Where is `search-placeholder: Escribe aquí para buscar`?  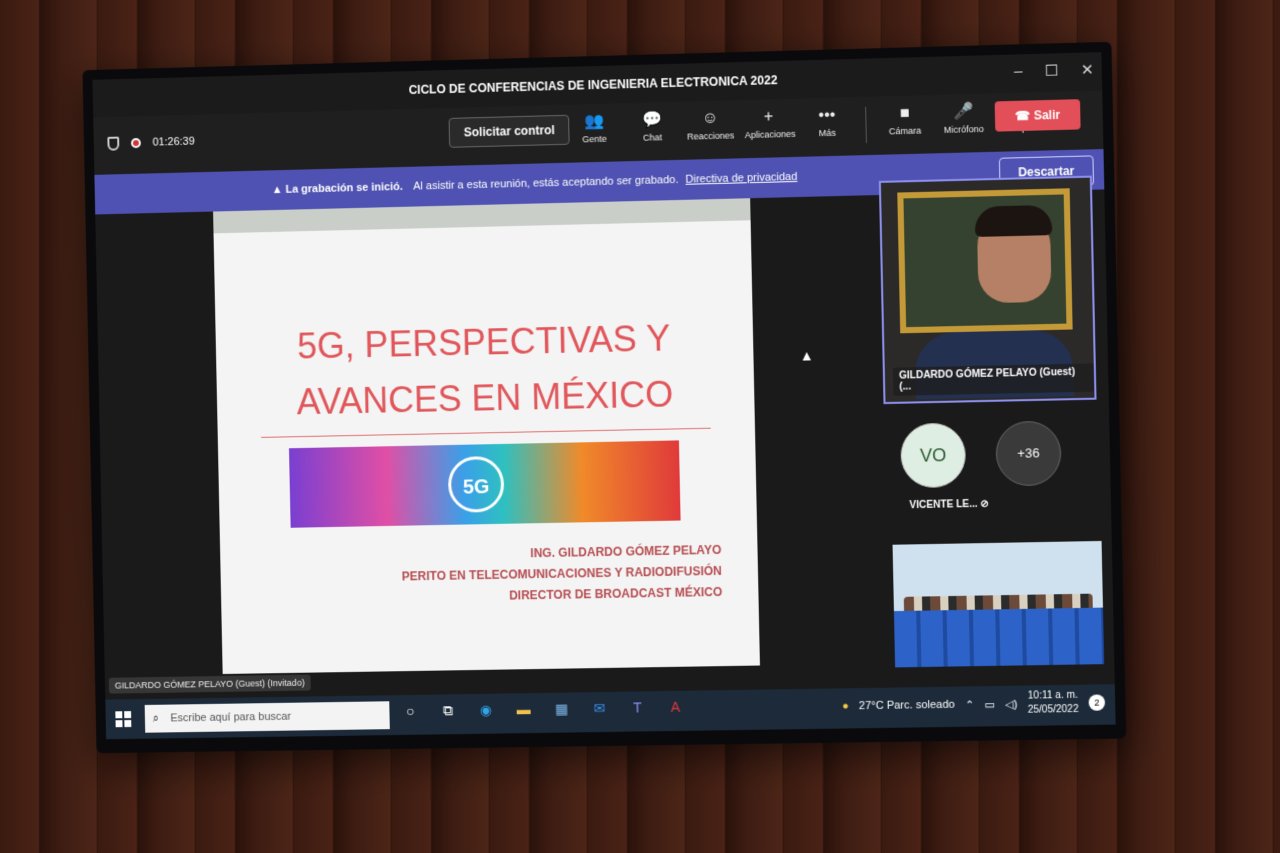
search-placeholder: Escribe aquí para buscar is located at coordinates (231, 717).